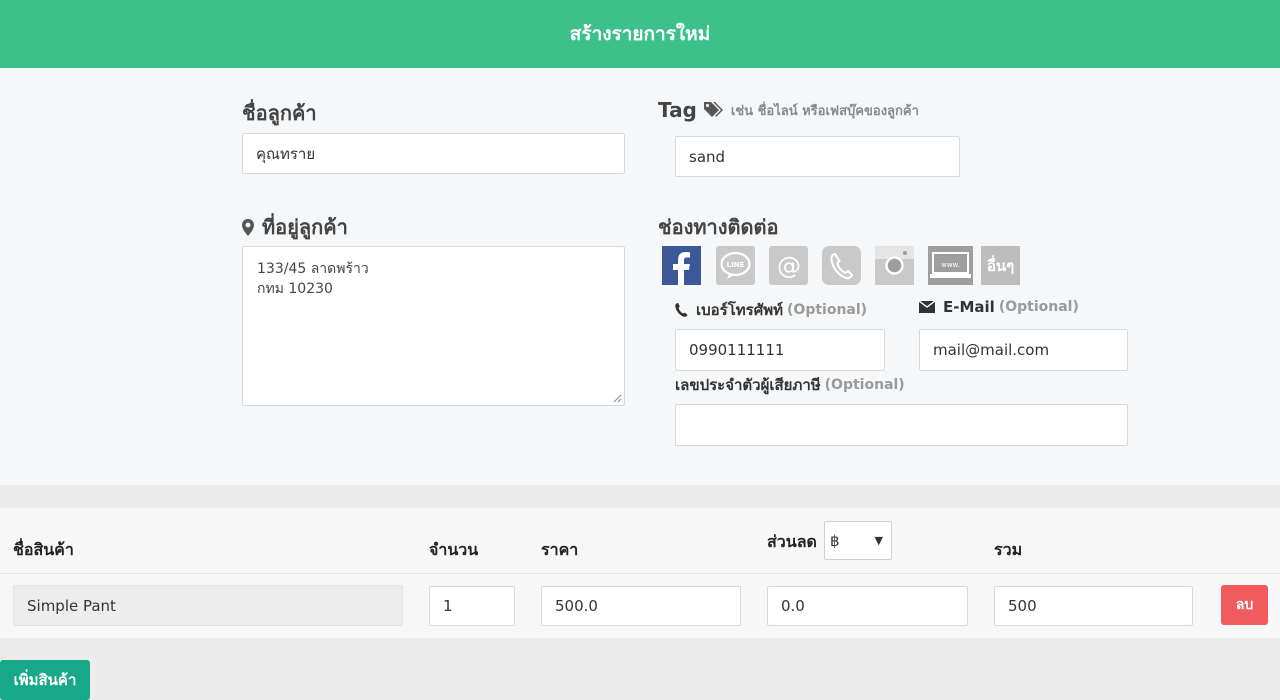  I want to click on taxid-input, so click(901, 425).